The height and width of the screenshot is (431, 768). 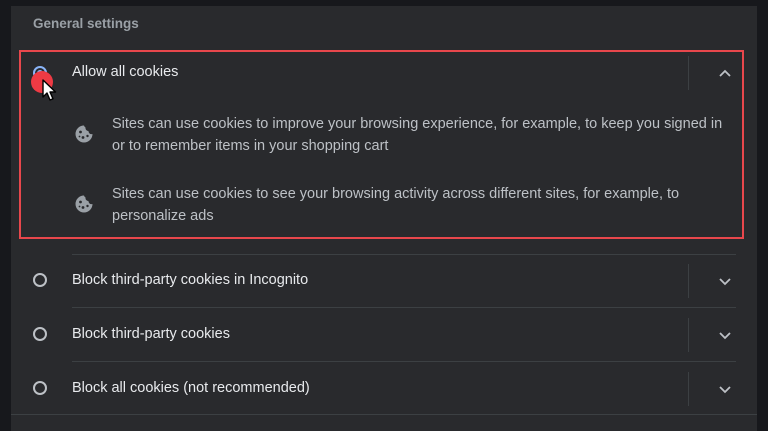 What do you see at coordinates (125, 72) in the screenshot?
I see `option-label: Allow all cookies` at bounding box center [125, 72].